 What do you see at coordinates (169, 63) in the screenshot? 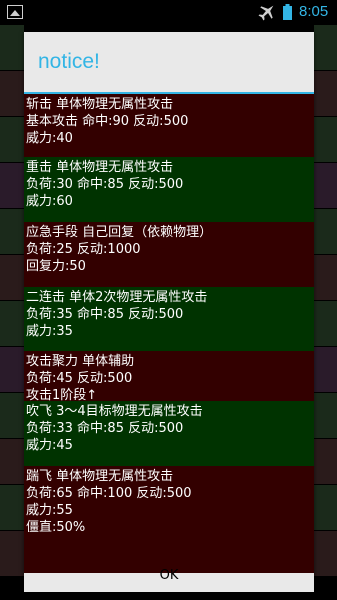
I see `dialog-title: notice!` at bounding box center [169, 63].